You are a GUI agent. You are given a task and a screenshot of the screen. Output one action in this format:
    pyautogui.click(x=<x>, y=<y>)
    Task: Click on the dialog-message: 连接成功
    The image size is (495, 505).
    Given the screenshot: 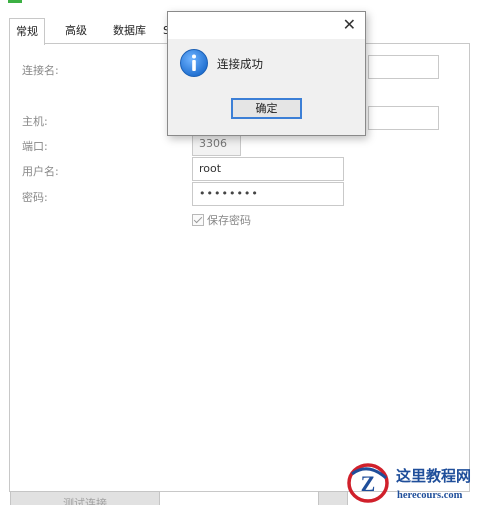 What is the action you would take?
    pyautogui.click(x=240, y=64)
    